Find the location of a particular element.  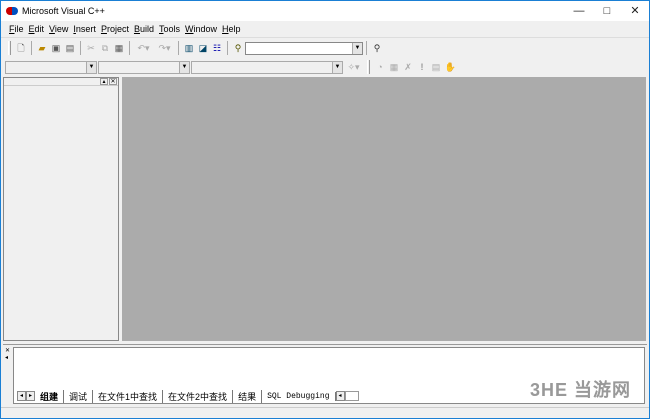

tab-scroll-right: ▸ is located at coordinates (30, 396).